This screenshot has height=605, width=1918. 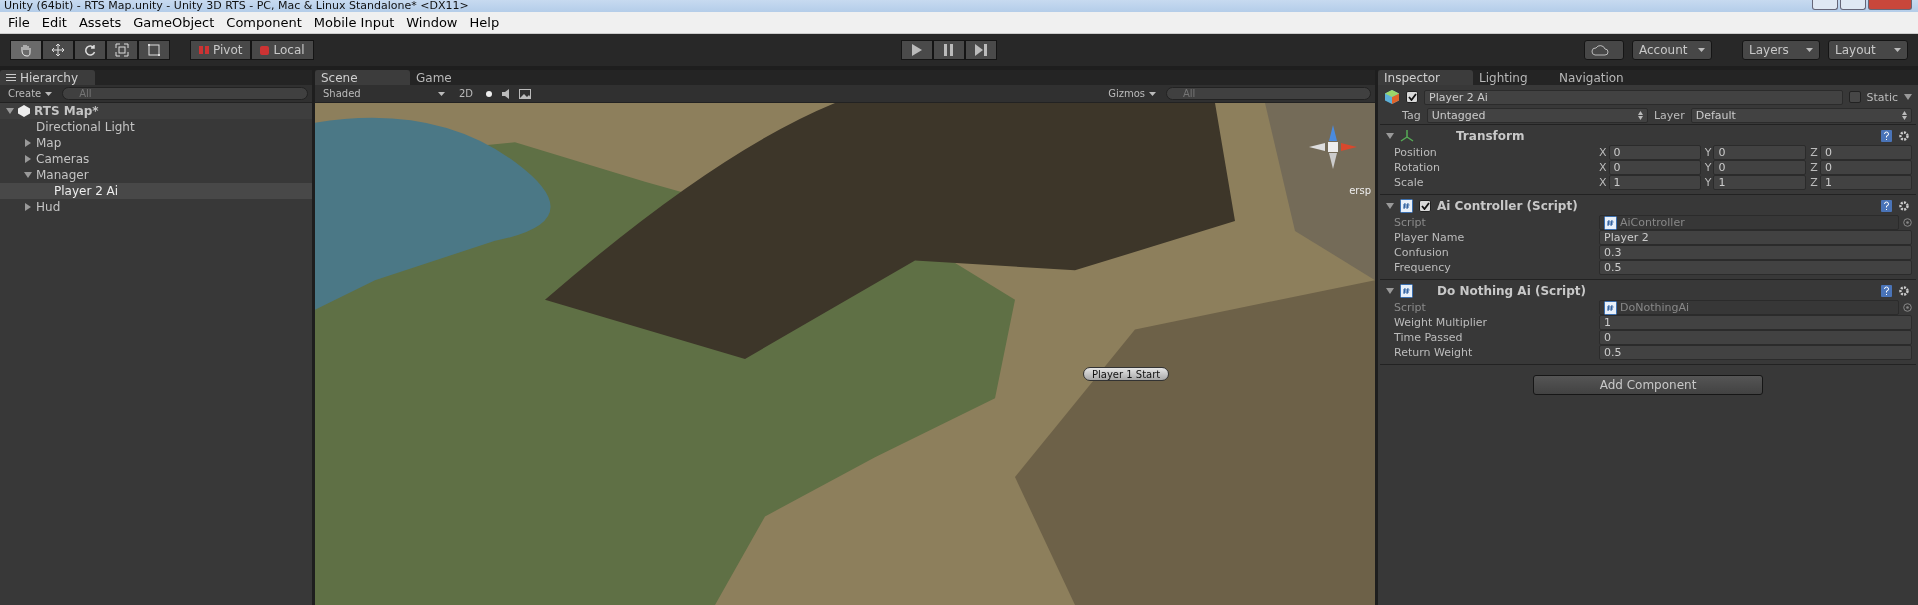 What do you see at coordinates (1422, 252) in the screenshot?
I see `property-label: Confusion` at bounding box center [1422, 252].